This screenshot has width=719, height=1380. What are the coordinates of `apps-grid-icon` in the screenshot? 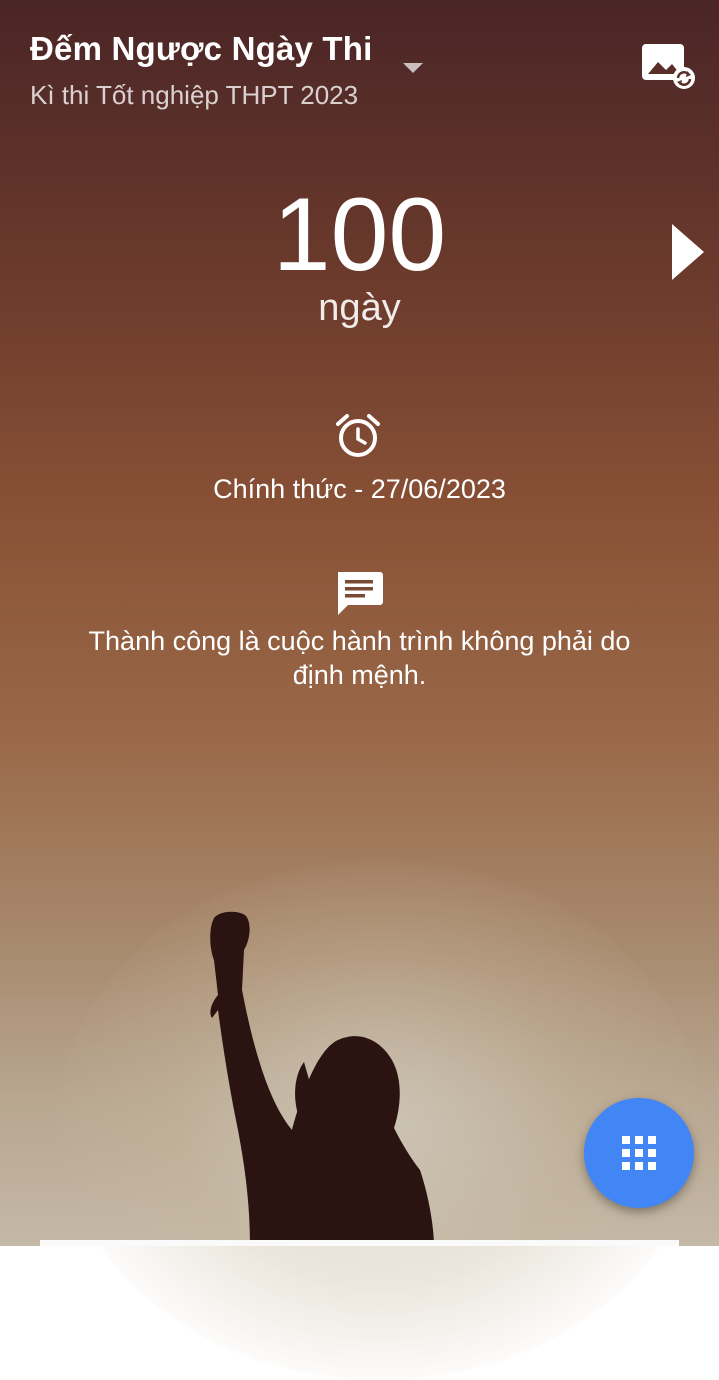 It's located at (639, 1153).